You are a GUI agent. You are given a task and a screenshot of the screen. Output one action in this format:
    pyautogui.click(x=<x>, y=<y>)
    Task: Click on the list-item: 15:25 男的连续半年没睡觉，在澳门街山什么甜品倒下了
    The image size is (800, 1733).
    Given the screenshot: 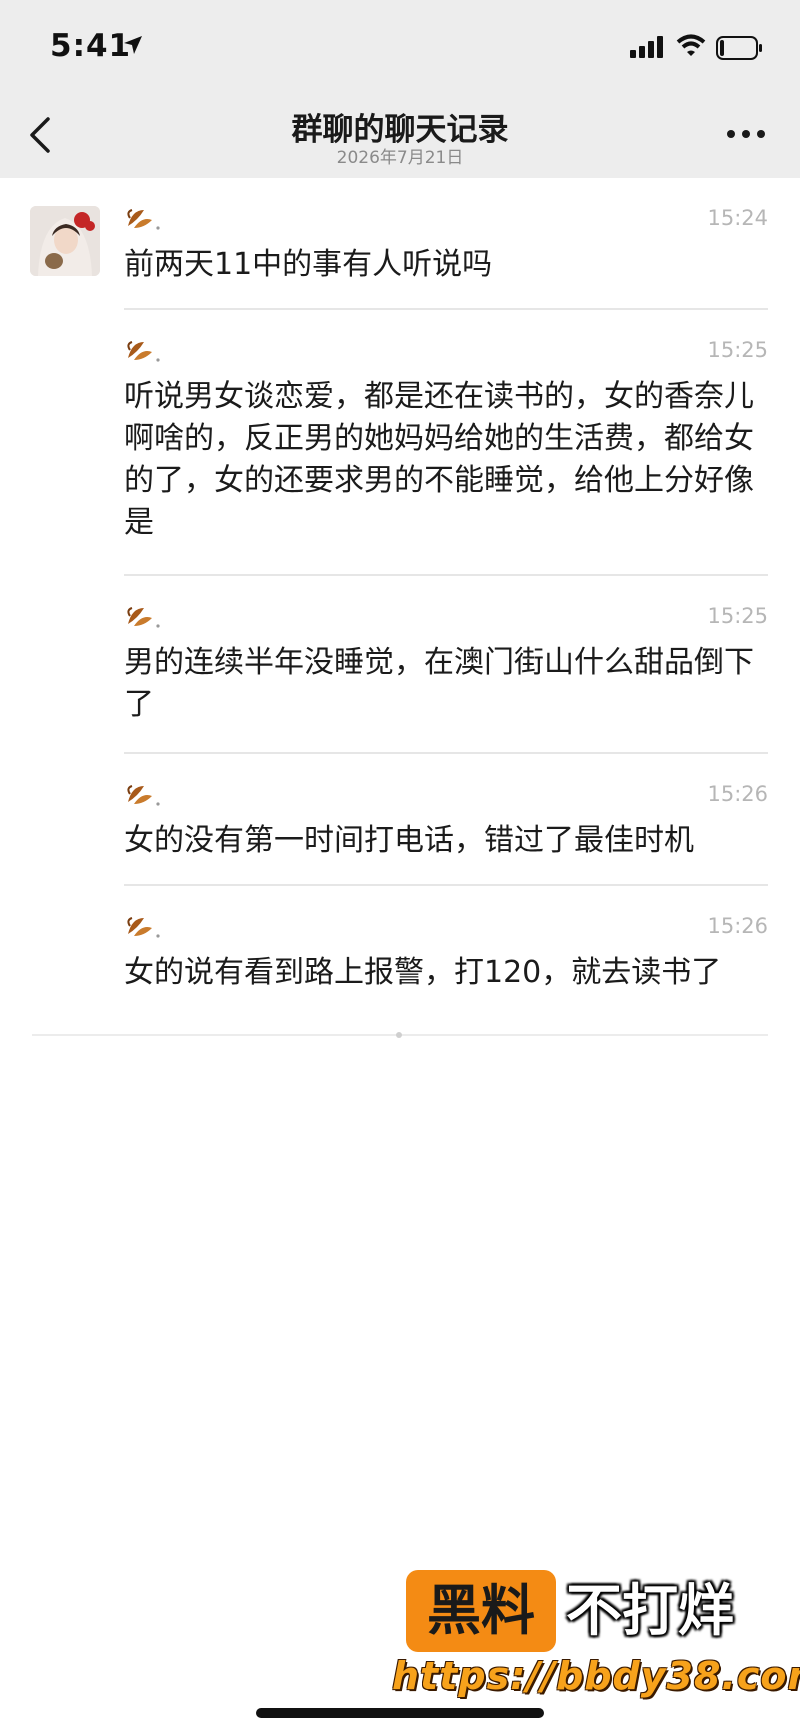 What is the action you would take?
    pyautogui.click(x=446, y=663)
    